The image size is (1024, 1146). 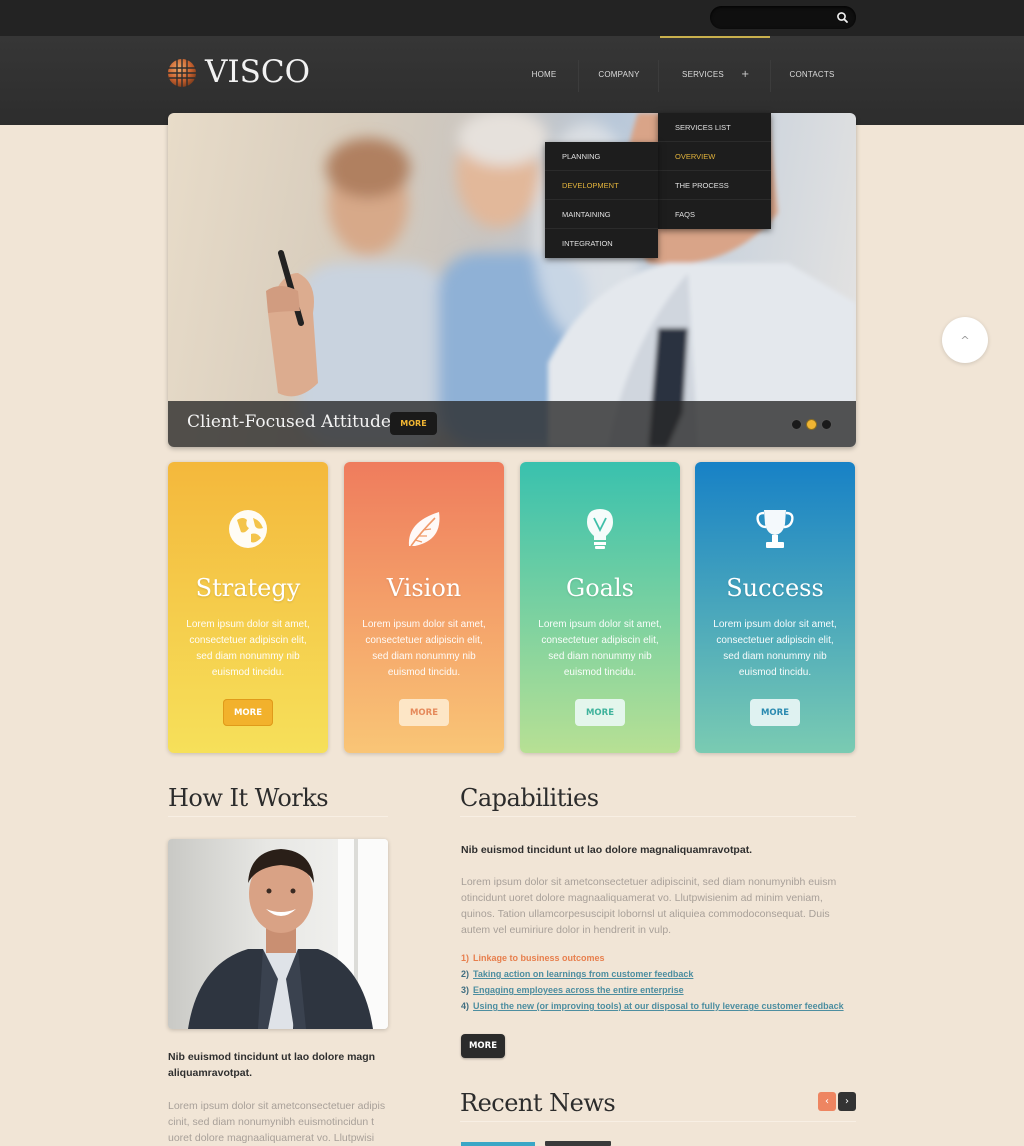 What do you see at coordinates (465, 958) in the screenshot?
I see `list-number: 1)` at bounding box center [465, 958].